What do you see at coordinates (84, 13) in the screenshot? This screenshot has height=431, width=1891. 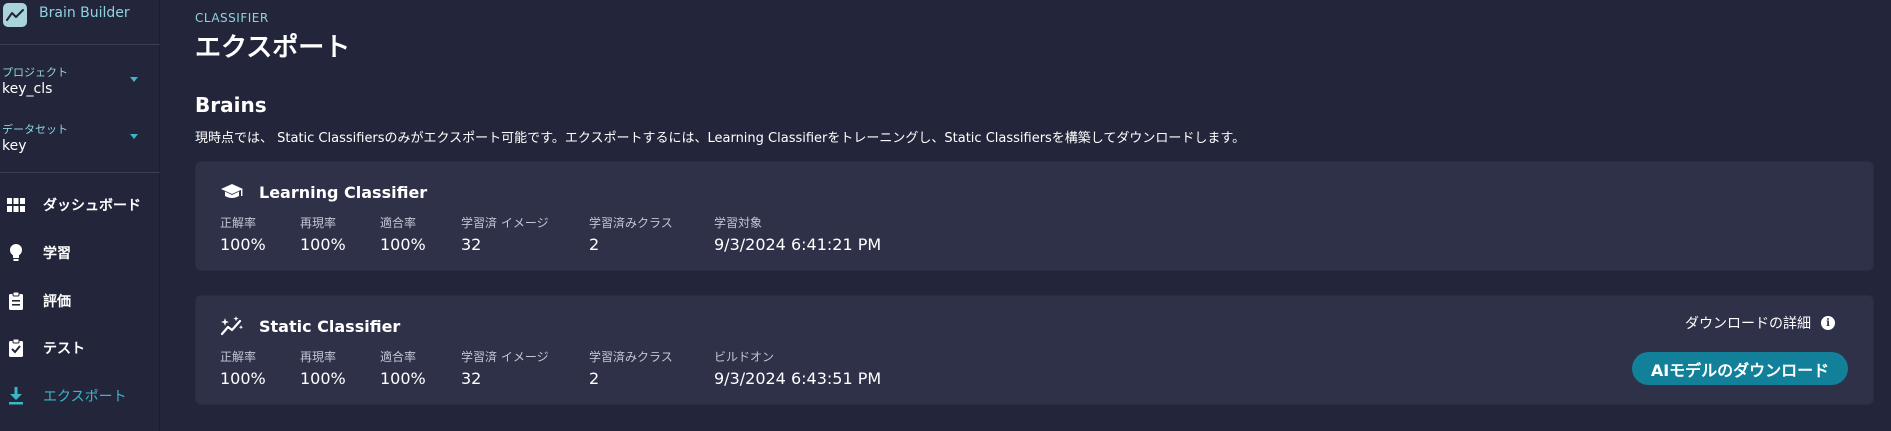 I see `brand-name: Brain Builder` at bounding box center [84, 13].